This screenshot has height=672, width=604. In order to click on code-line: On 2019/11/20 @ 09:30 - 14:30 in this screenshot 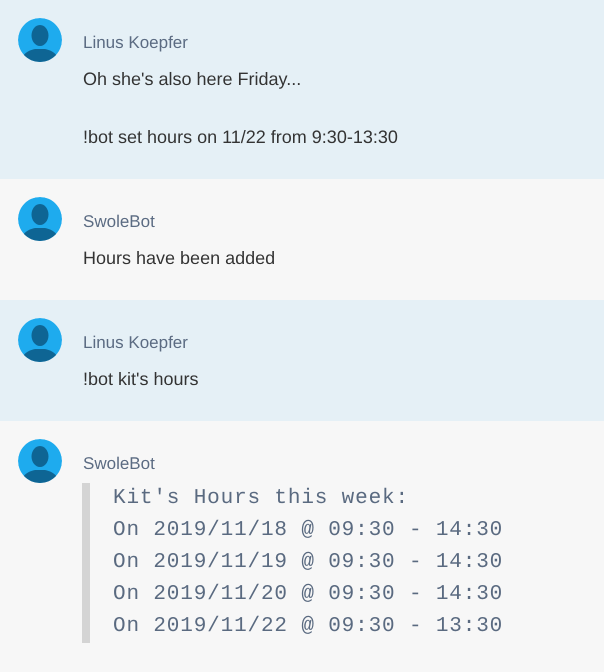, I will do `click(308, 595)`.